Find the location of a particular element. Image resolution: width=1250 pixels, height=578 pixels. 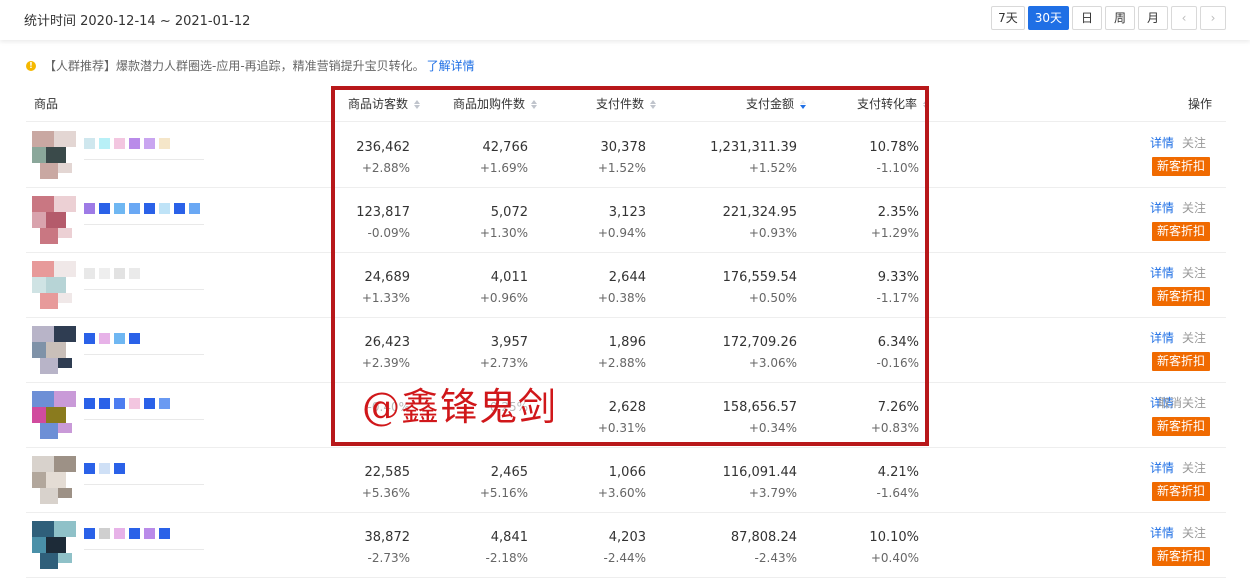

paid-items-cell: 30,378 +1.52% is located at coordinates (621, 157).